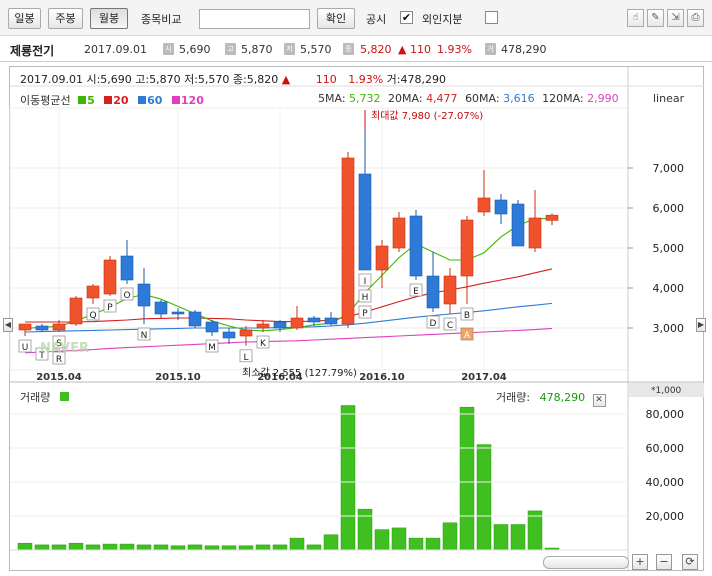  Describe the element at coordinates (669, 328) in the screenshot. I see `price-tick-label: 3,000` at that location.